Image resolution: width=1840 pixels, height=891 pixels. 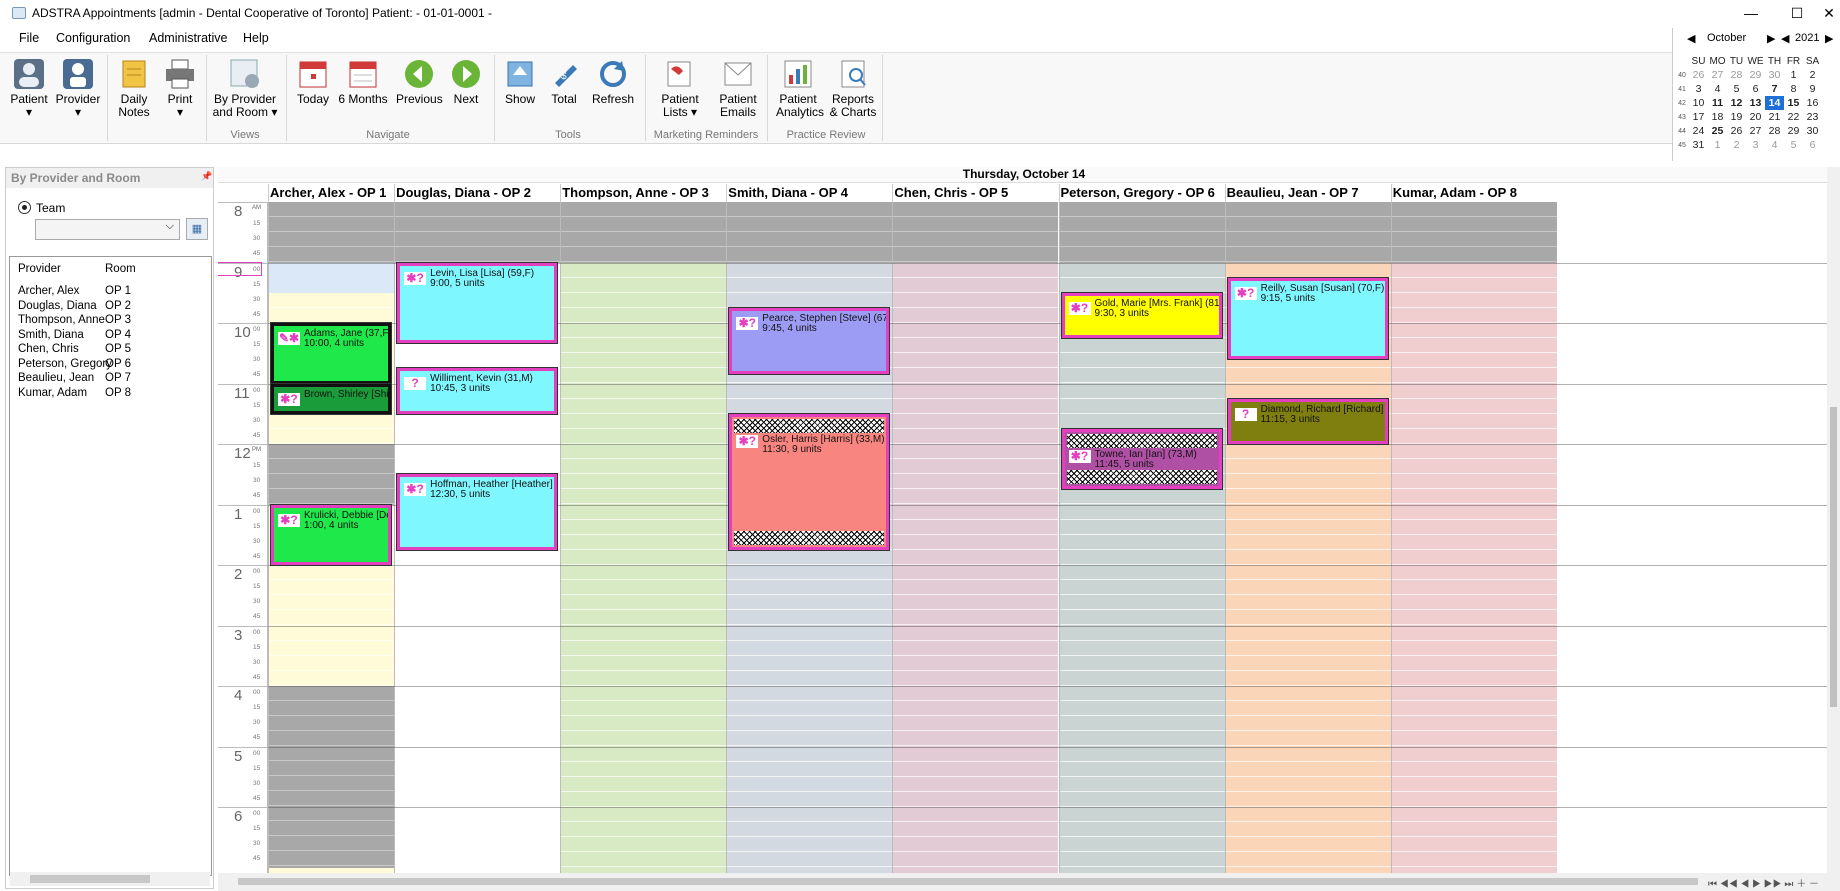 I want to click on provider-row: Kumar, Adam OP 8, so click(x=110, y=395).